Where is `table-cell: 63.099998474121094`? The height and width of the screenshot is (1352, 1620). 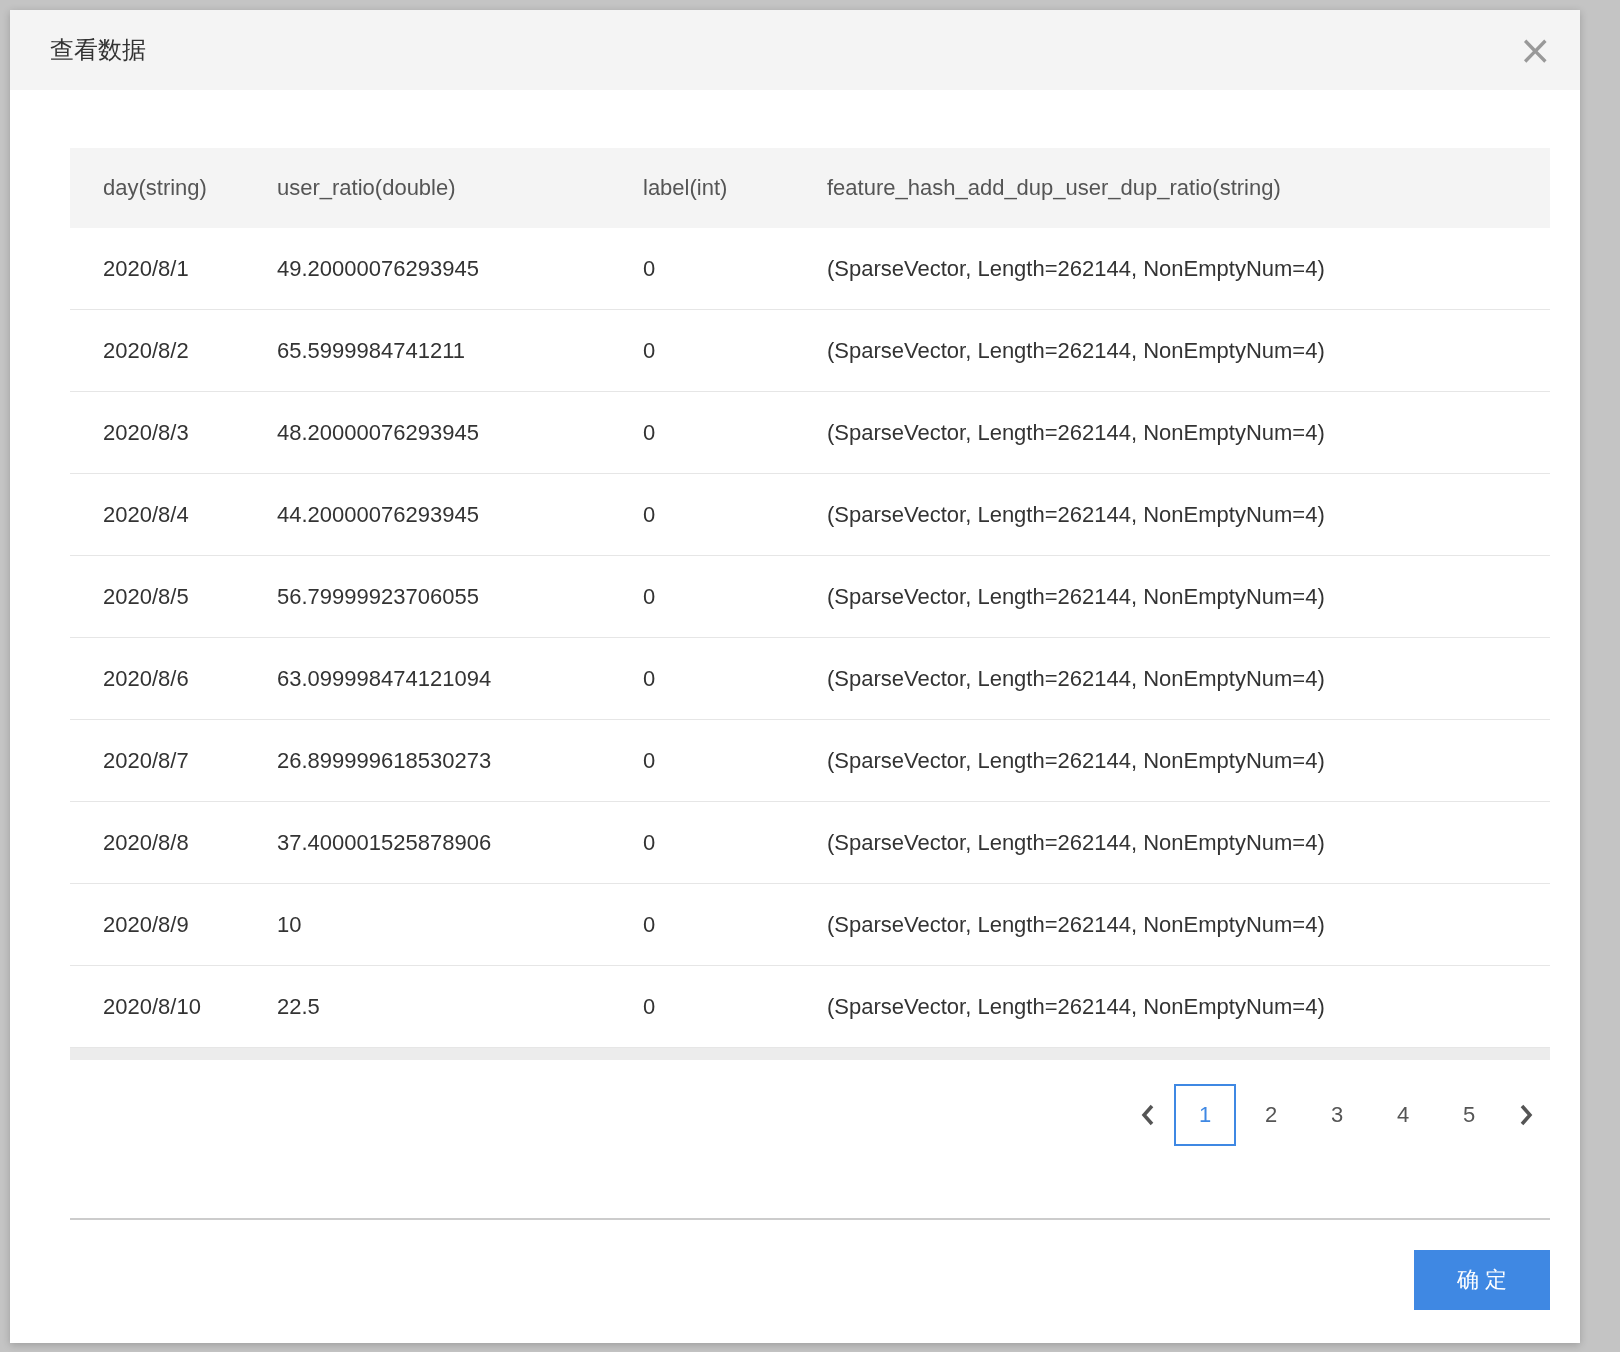
table-cell: 63.099998474121094 is located at coordinates (460, 679).